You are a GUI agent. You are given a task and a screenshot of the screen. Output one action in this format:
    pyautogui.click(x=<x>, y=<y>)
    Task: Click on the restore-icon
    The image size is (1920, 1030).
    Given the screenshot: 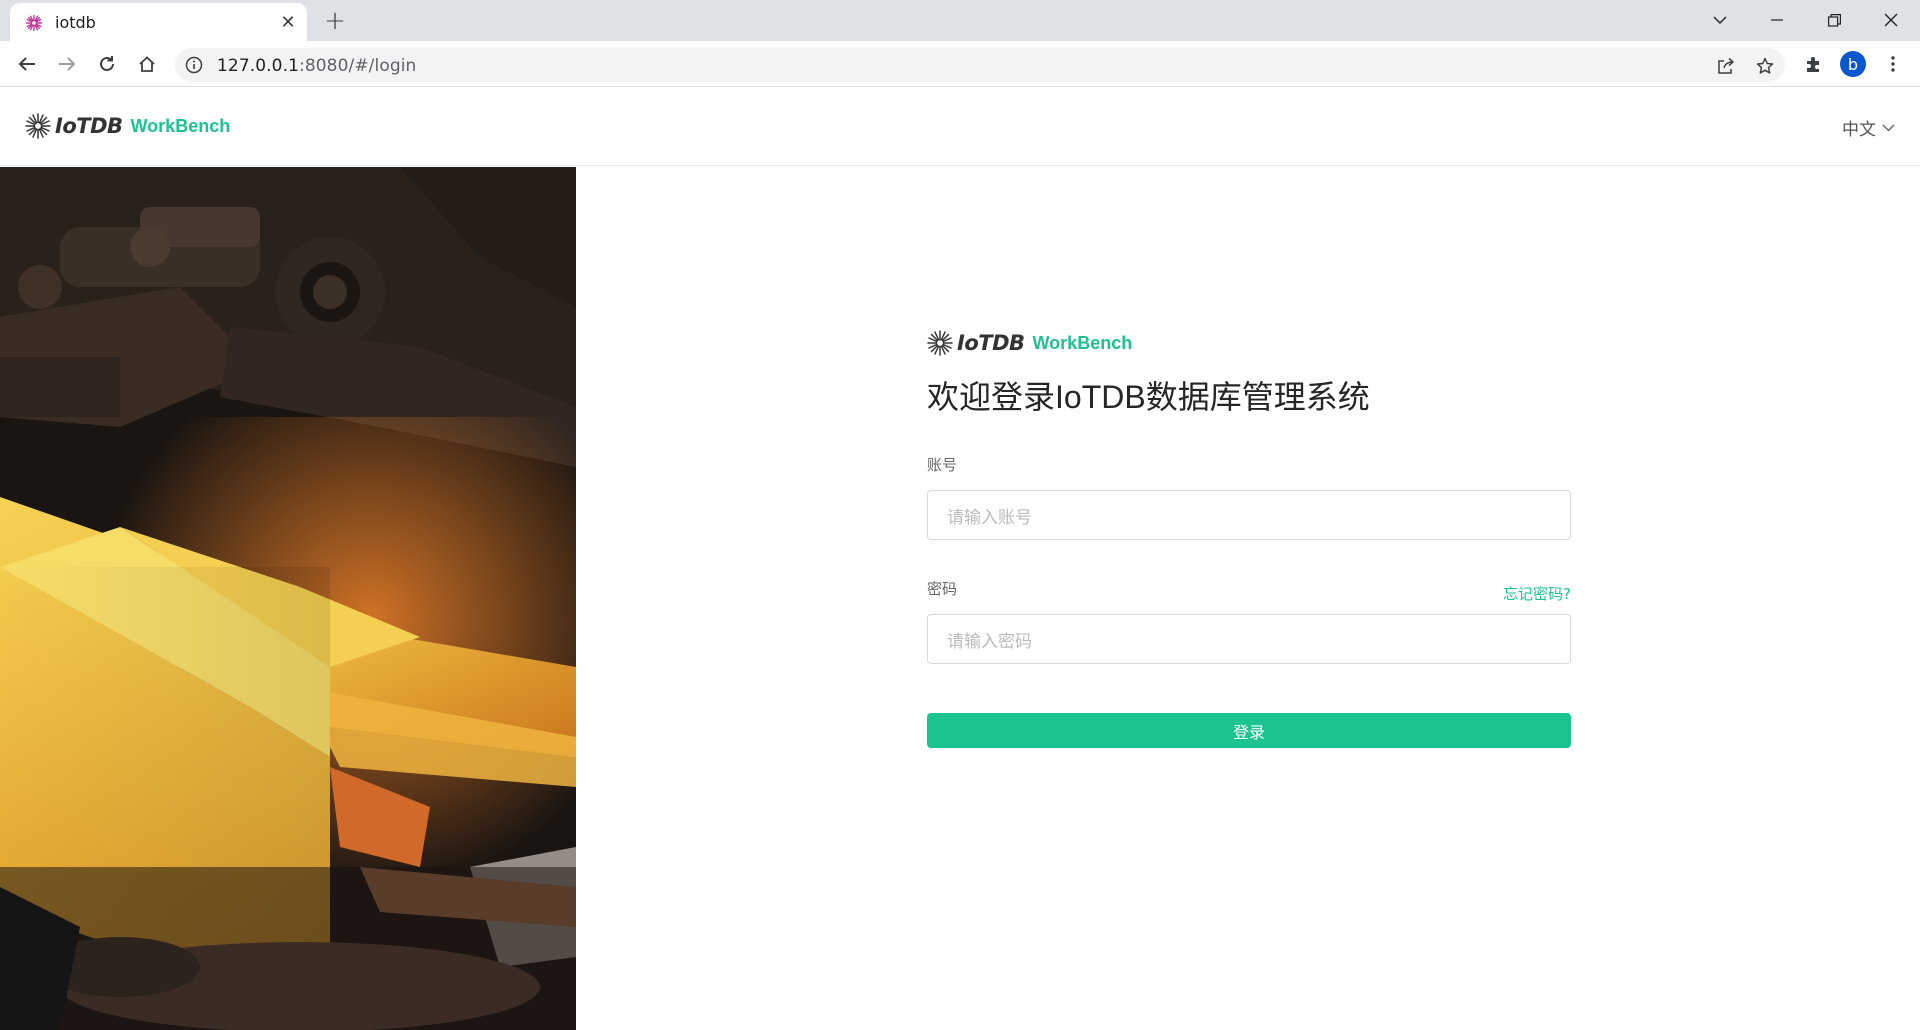 What is the action you would take?
    pyautogui.click(x=1834, y=20)
    